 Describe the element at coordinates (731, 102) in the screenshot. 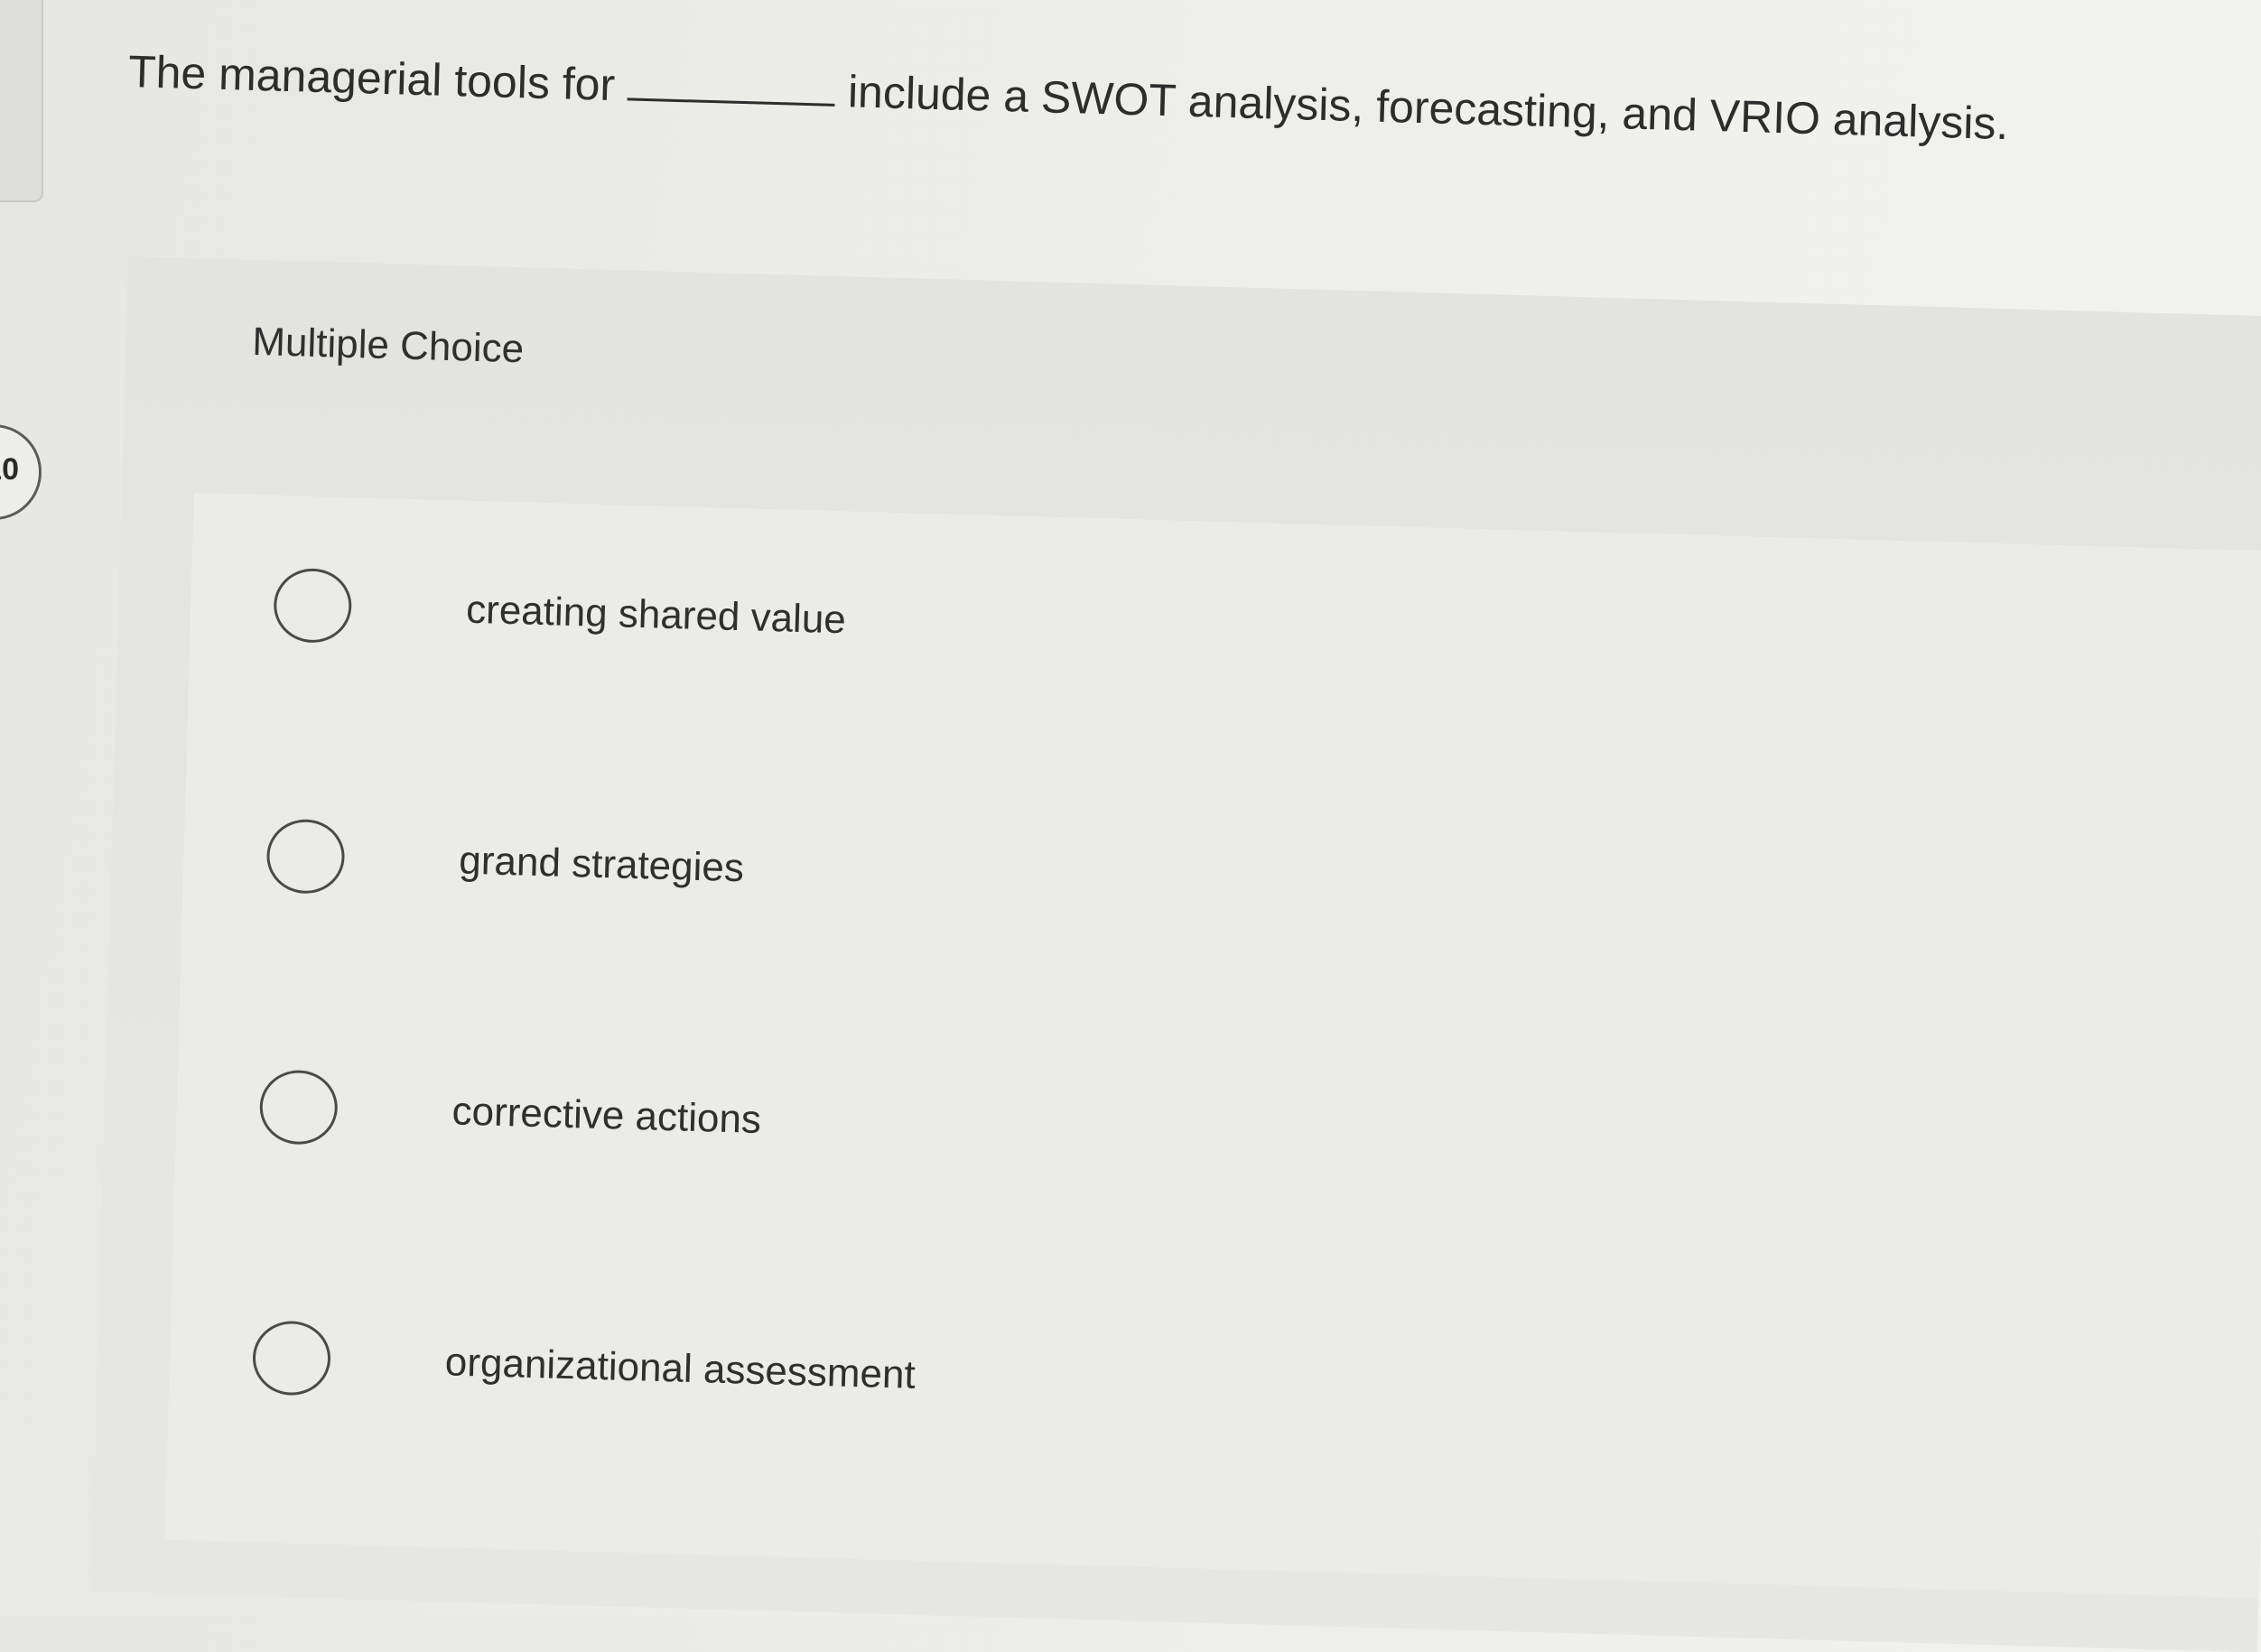

I see `answer-blank` at that location.